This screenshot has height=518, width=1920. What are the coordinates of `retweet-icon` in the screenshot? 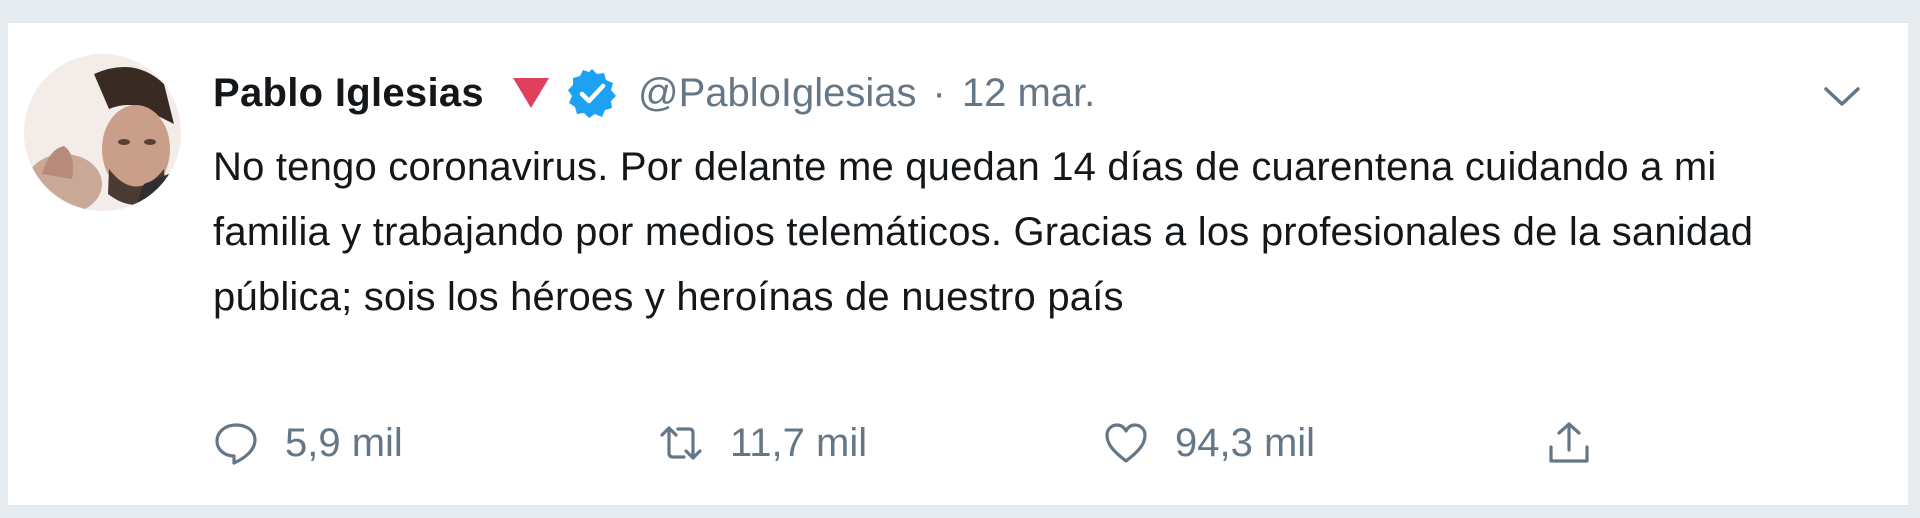 It's located at (681, 443).